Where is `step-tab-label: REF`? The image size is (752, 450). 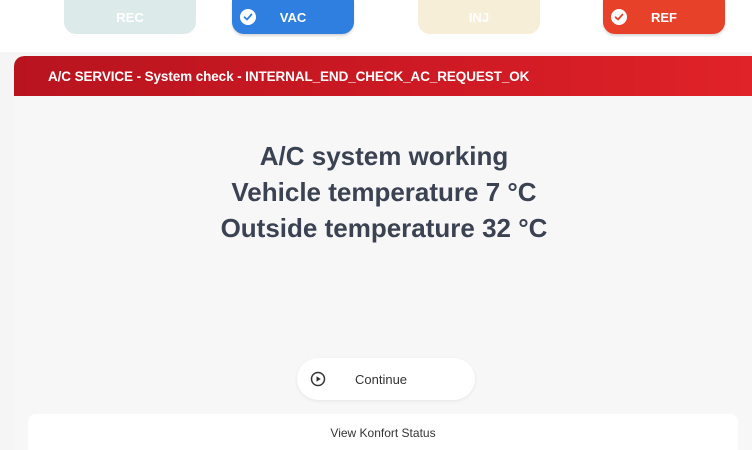
step-tab-label: REF is located at coordinates (664, 17).